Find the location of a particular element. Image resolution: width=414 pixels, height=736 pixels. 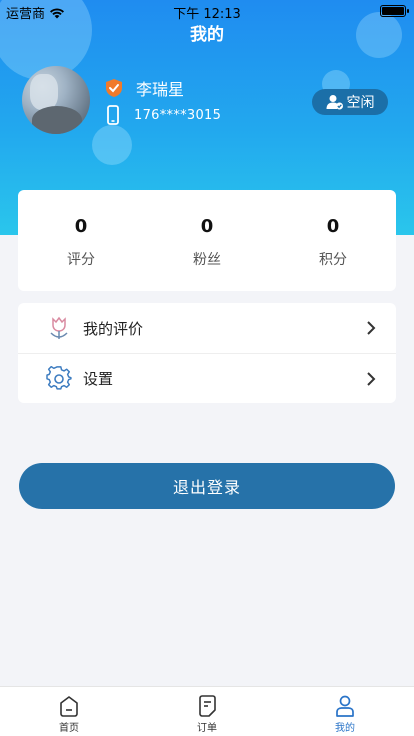

battery-icon is located at coordinates (394, 11).